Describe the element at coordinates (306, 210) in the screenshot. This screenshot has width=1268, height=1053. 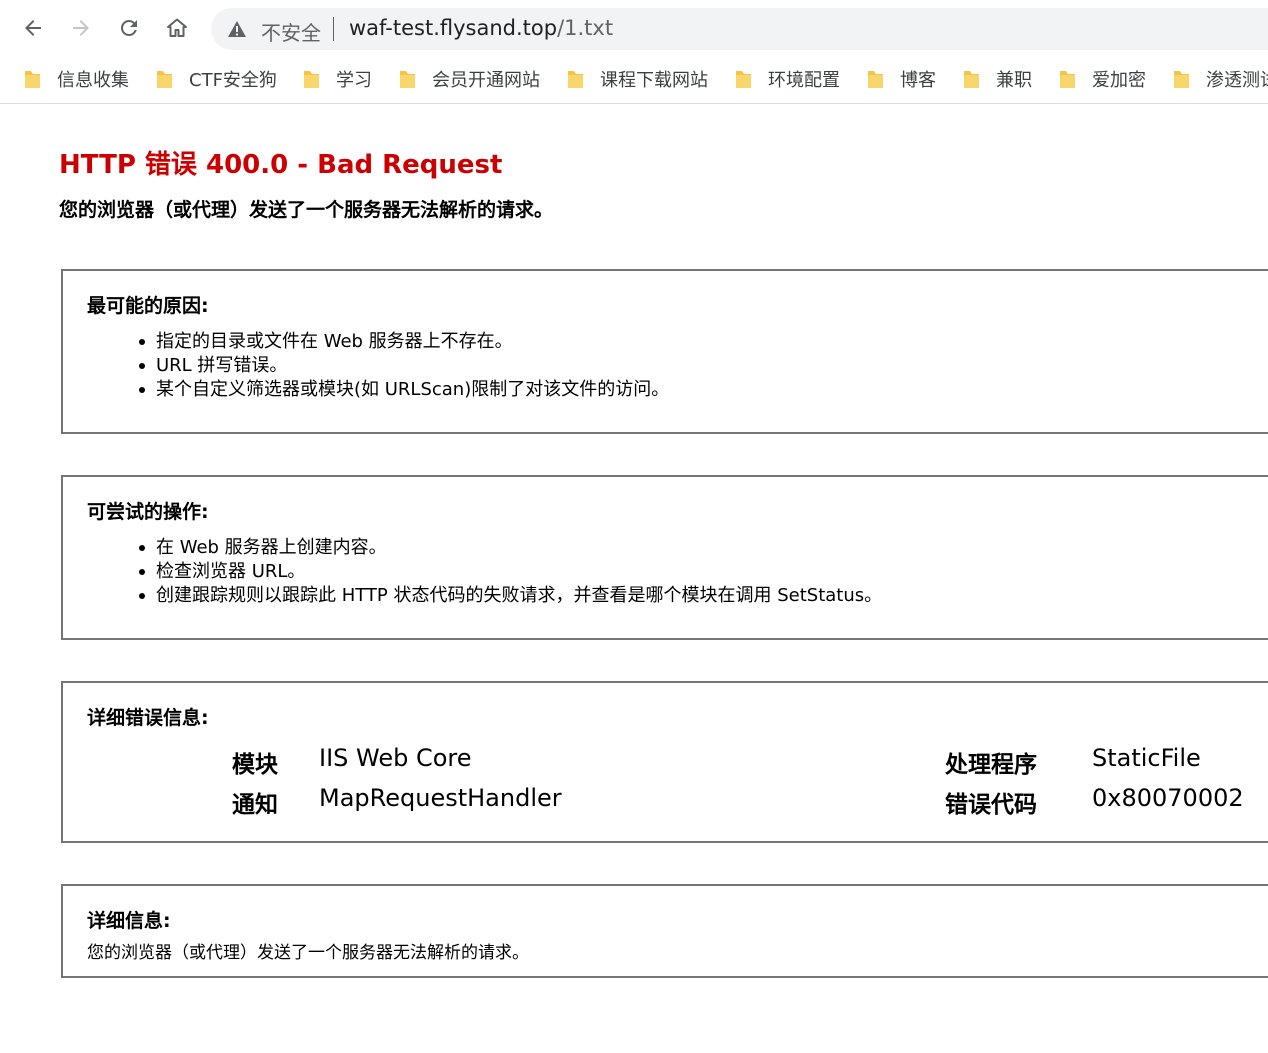
I see `page-subtitle: 您的浏览器（或代理）发送了一个服务器无法解析的请求。` at that location.